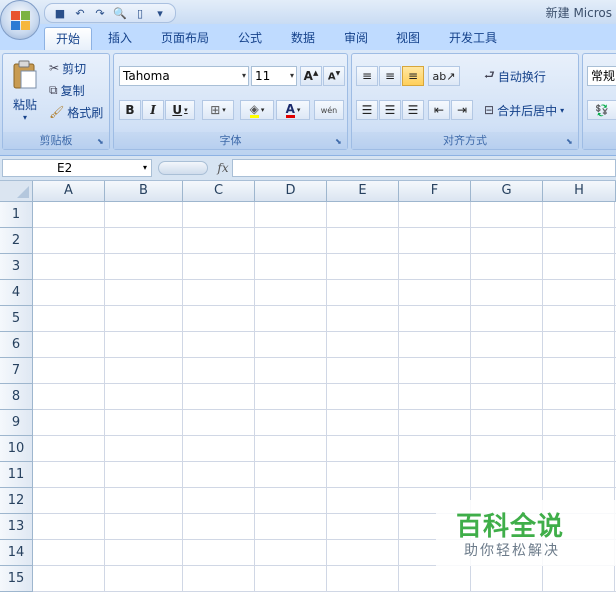  I want to click on row-header-6: 6, so click(16, 345).